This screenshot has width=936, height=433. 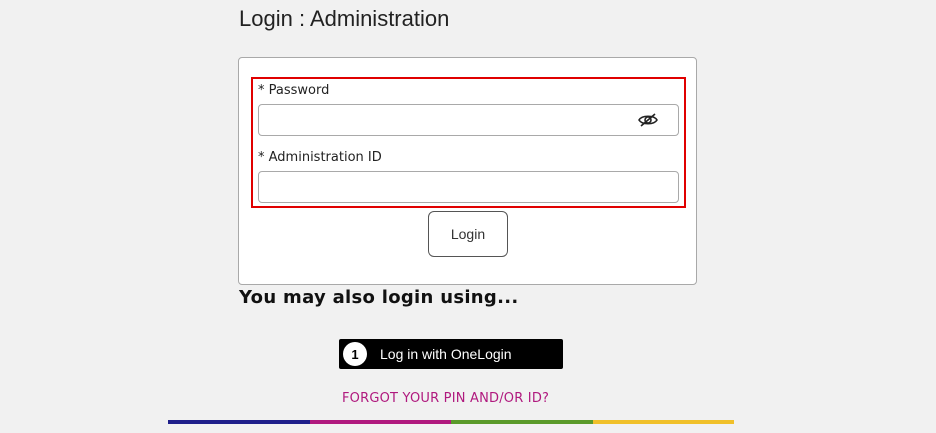 What do you see at coordinates (446, 354) in the screenshot?
I see `onelogin-label: Log in with OneLogin` at bounding box center [446, 354].